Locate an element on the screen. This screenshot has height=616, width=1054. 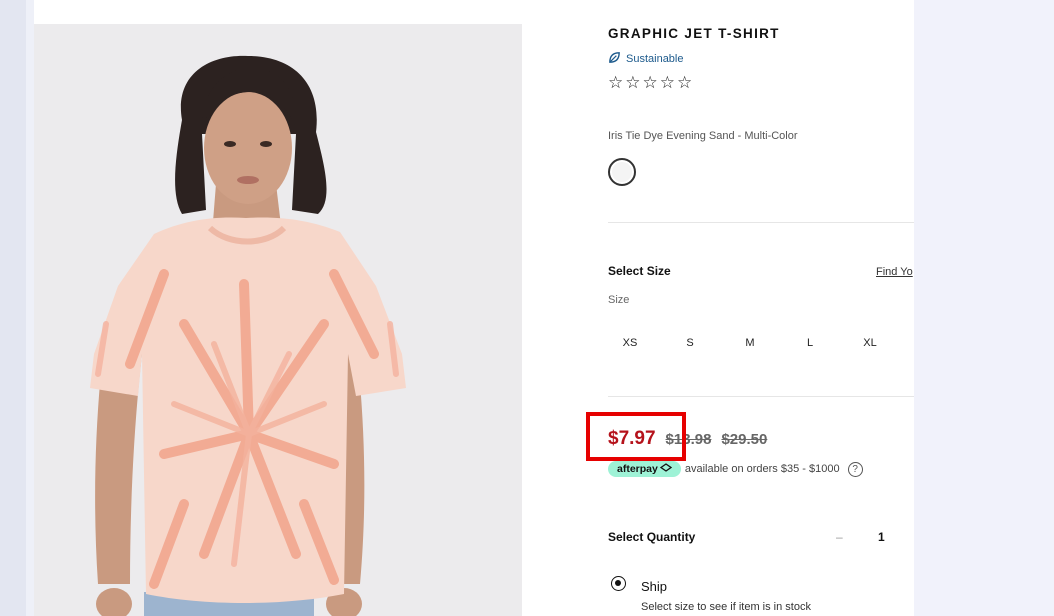
quantity-value: 1 is located at coordinates (881, 537).